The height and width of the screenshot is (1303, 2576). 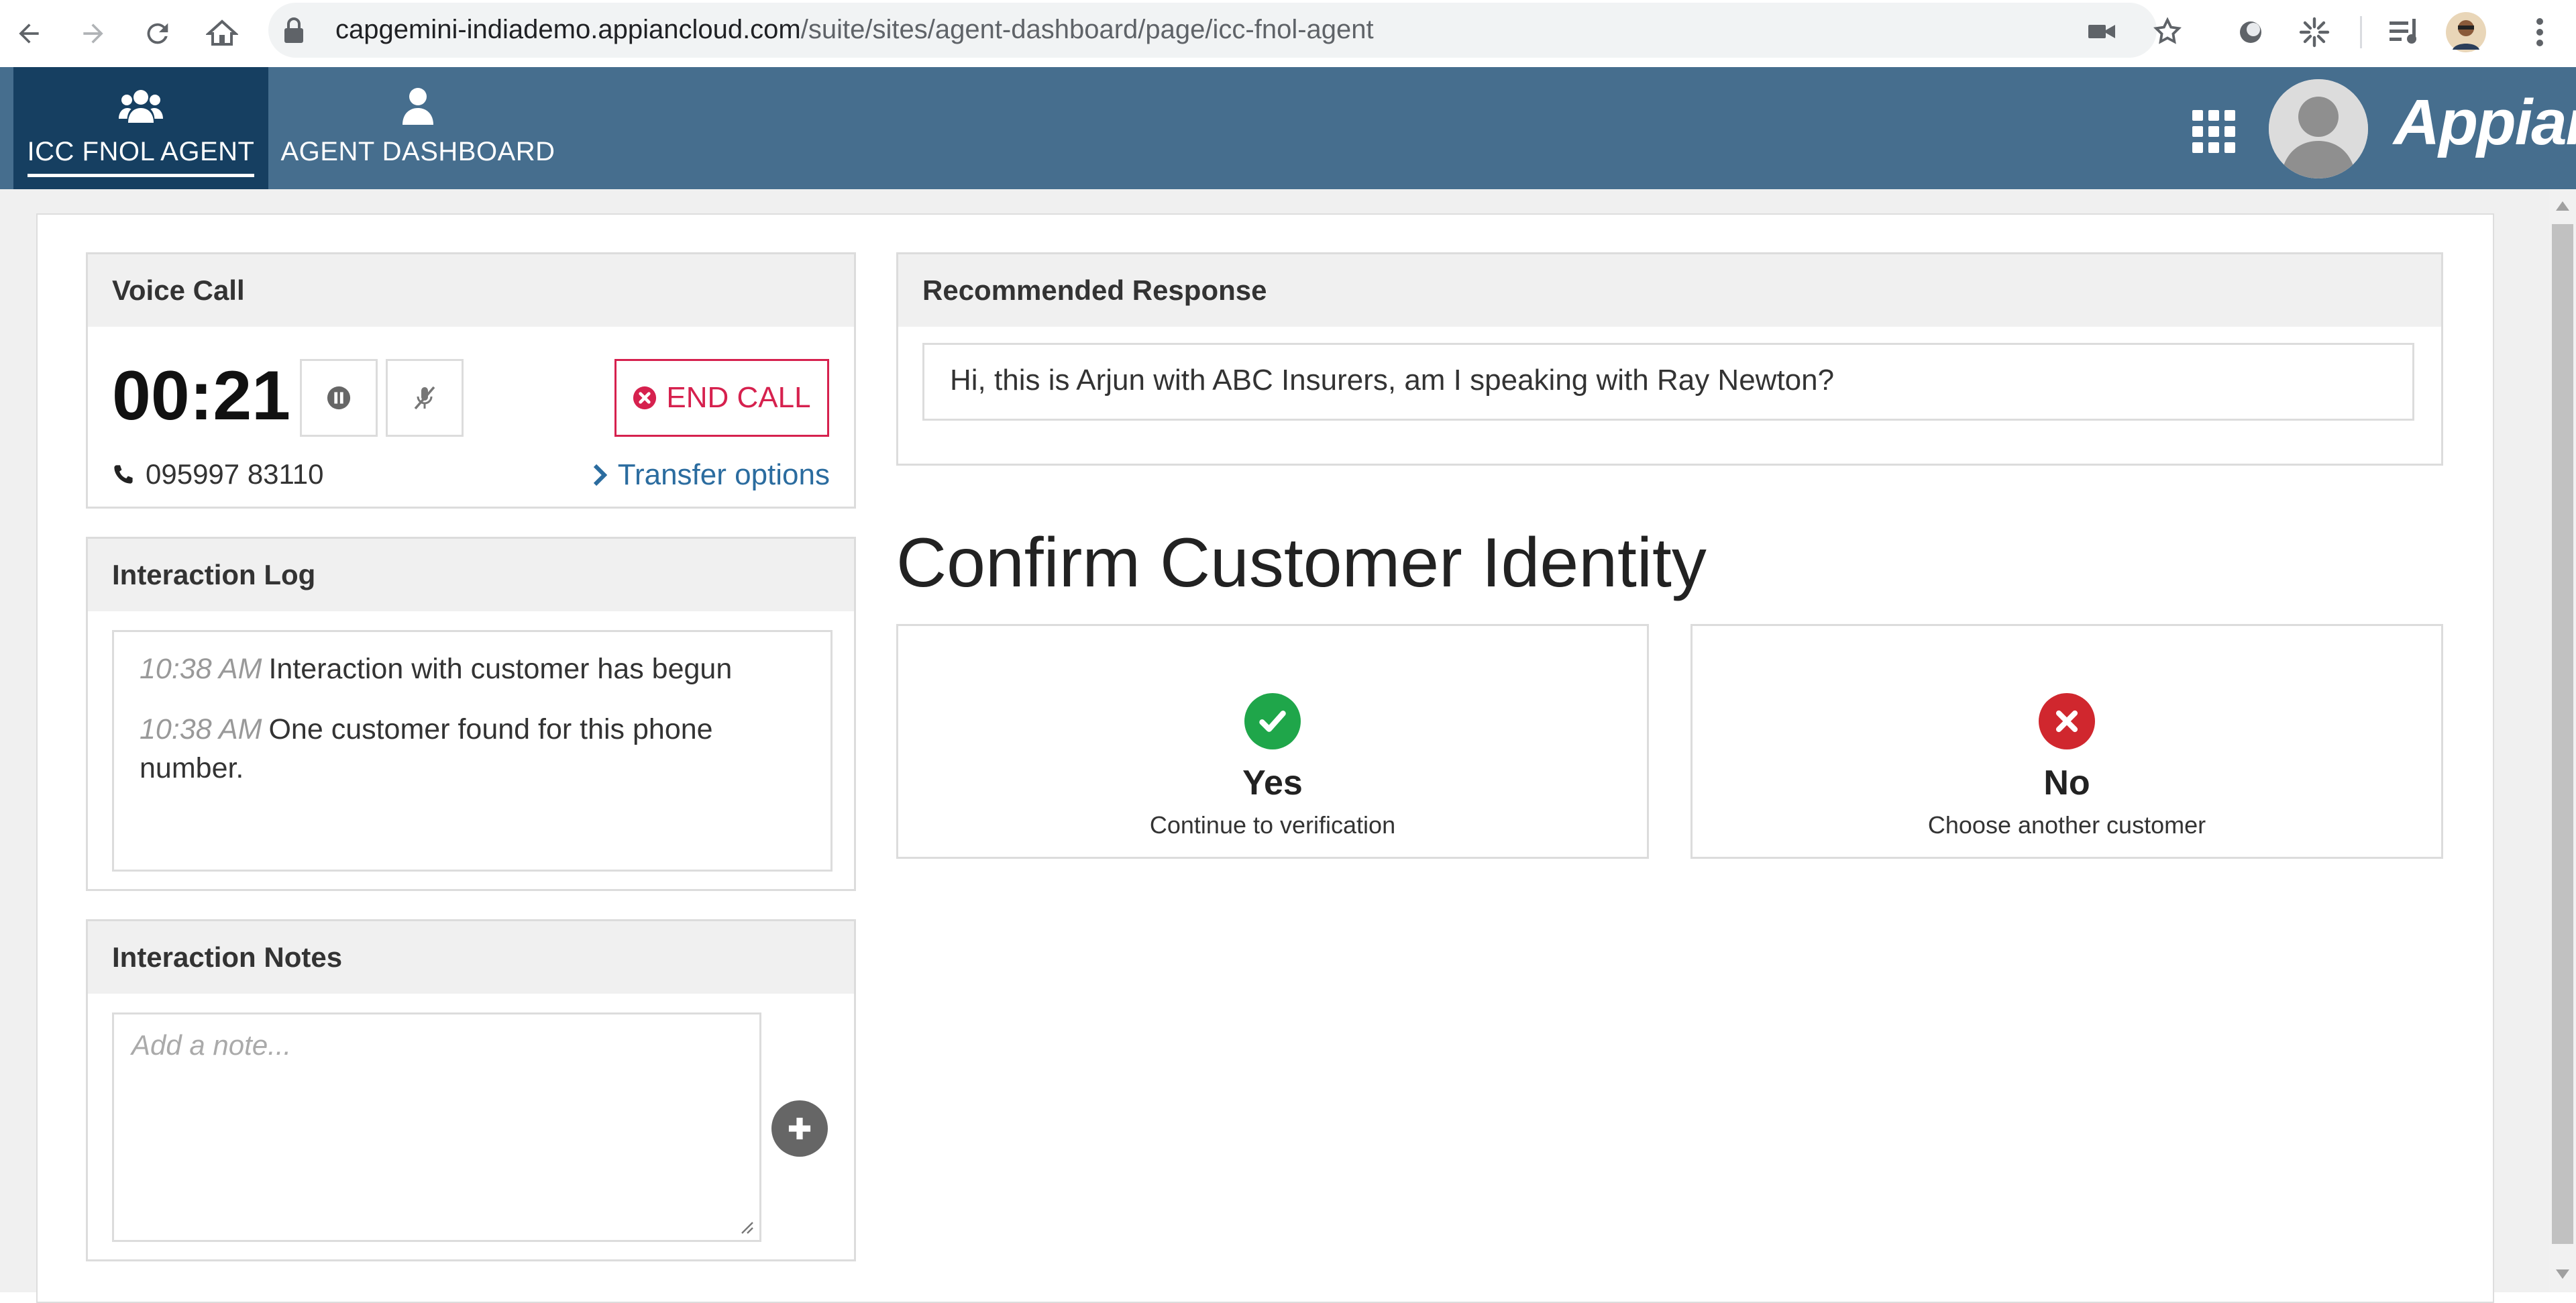 I want to click on resize-handle-icon, so click(x=746, y=1226).